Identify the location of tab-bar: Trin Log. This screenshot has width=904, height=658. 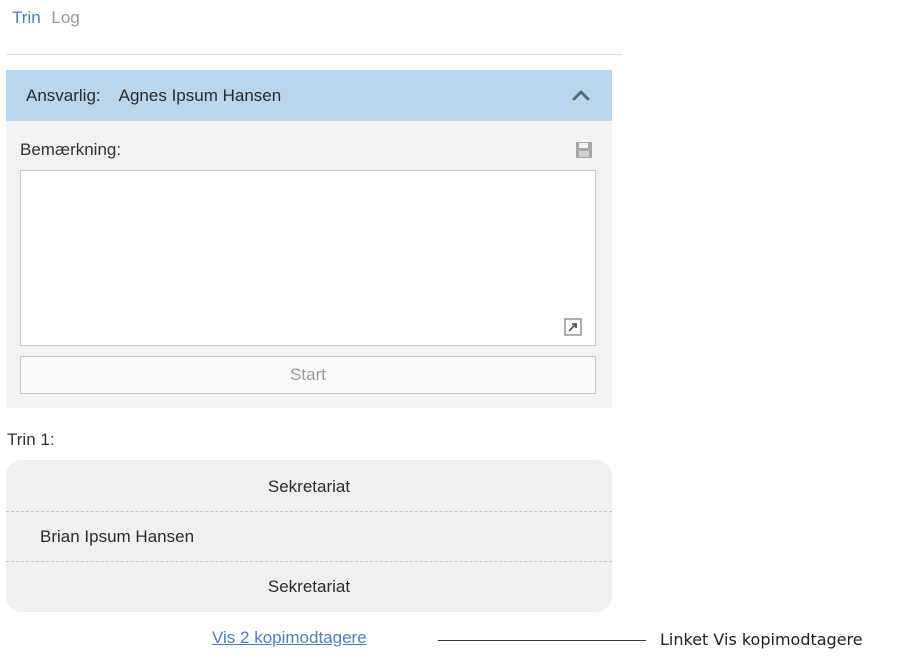
(49, 18).